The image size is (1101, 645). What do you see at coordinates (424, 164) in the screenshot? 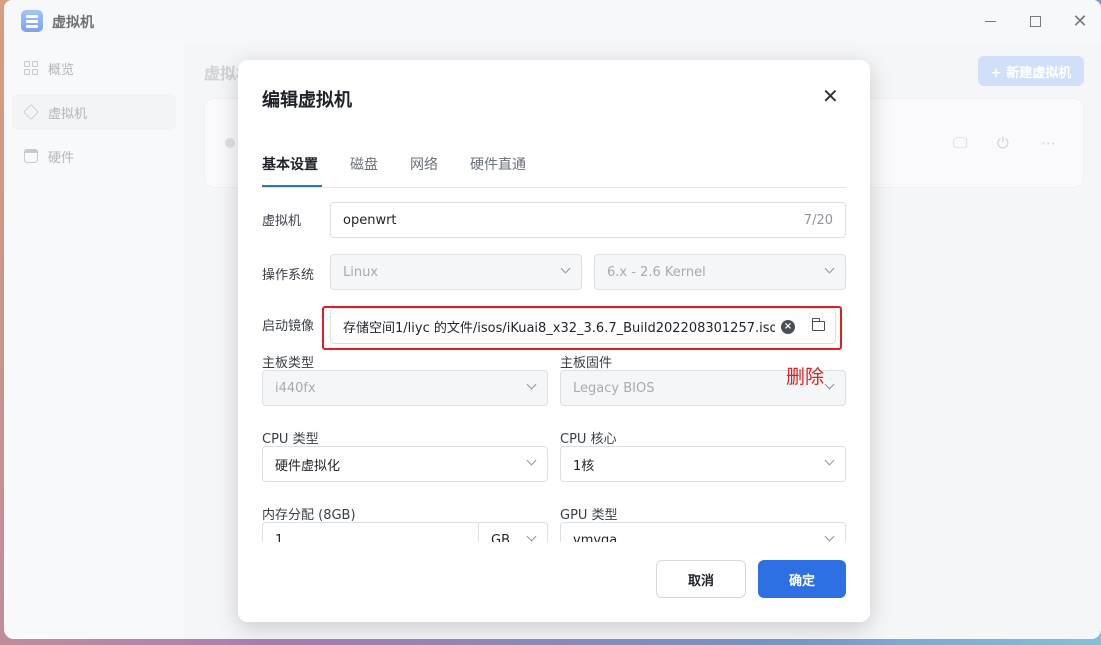
I see `tab-network: 网络` at bounding box center [424, 164].